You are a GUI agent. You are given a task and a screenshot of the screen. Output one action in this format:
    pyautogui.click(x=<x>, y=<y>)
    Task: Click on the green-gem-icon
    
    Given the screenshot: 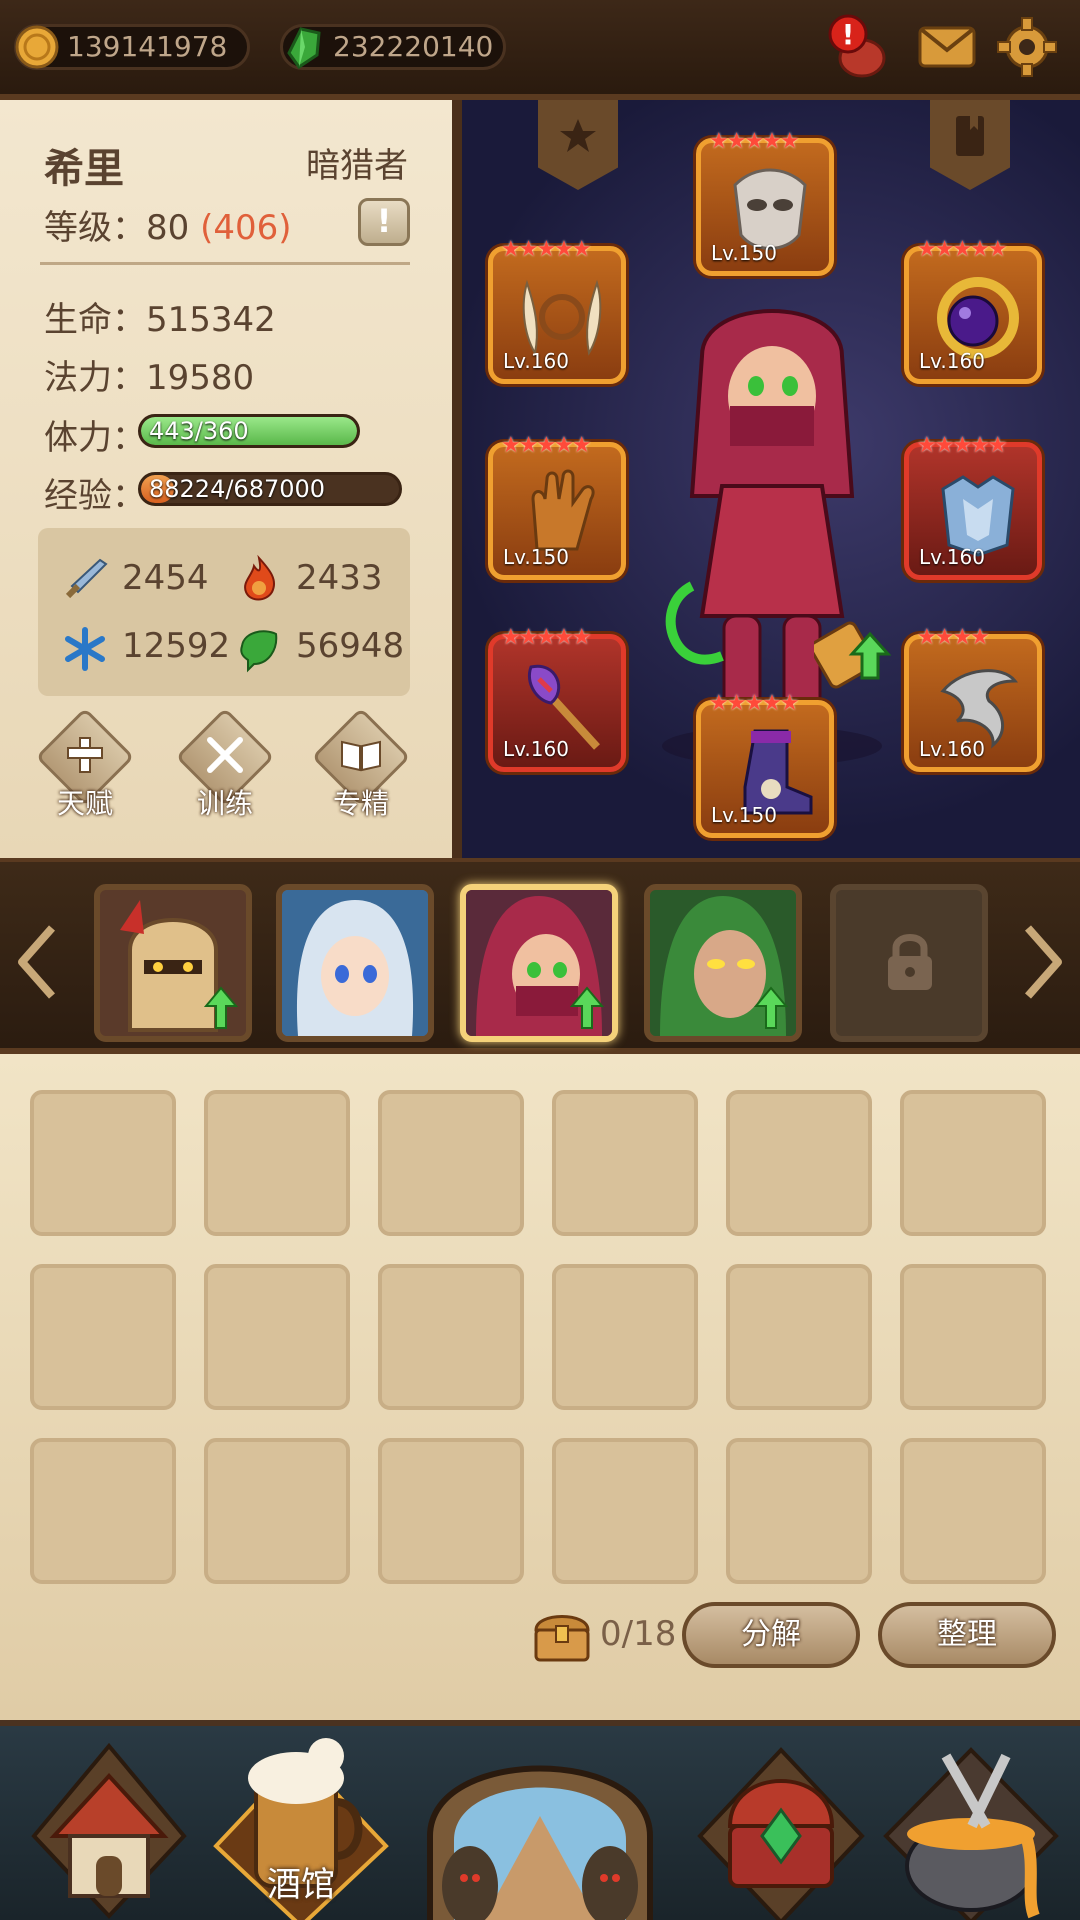 What is the action you would take?
    pyautogui.click(x=304, y=48)
    